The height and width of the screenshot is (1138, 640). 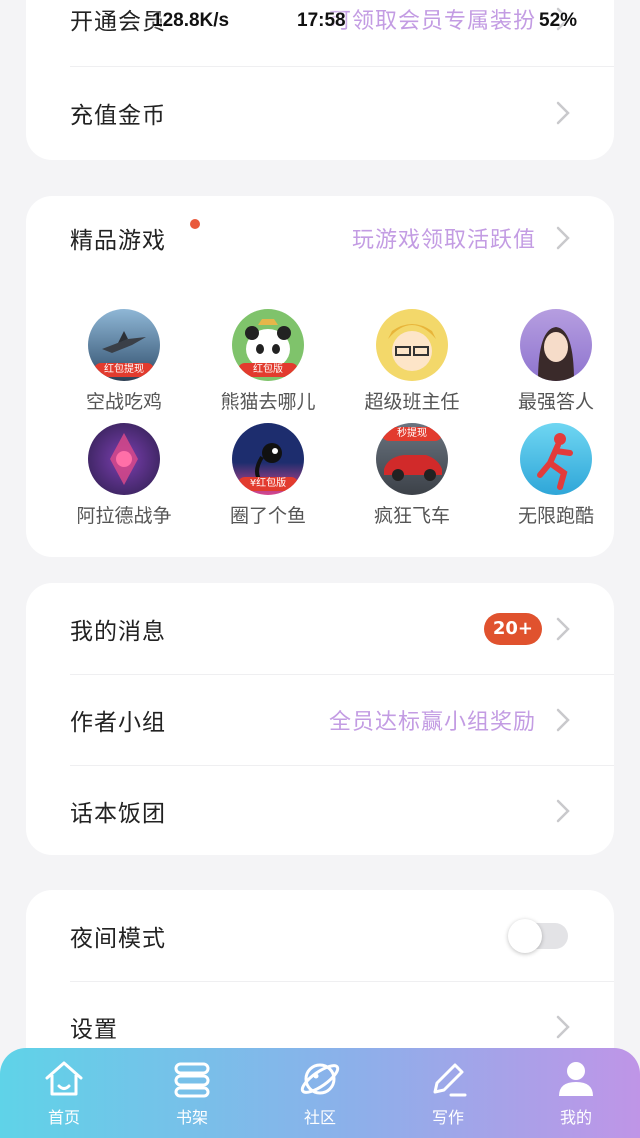 What do you see at coordinates (124, 459) in the screenshot?
I see `game-icon-arad` at bounding box center [124, 459].